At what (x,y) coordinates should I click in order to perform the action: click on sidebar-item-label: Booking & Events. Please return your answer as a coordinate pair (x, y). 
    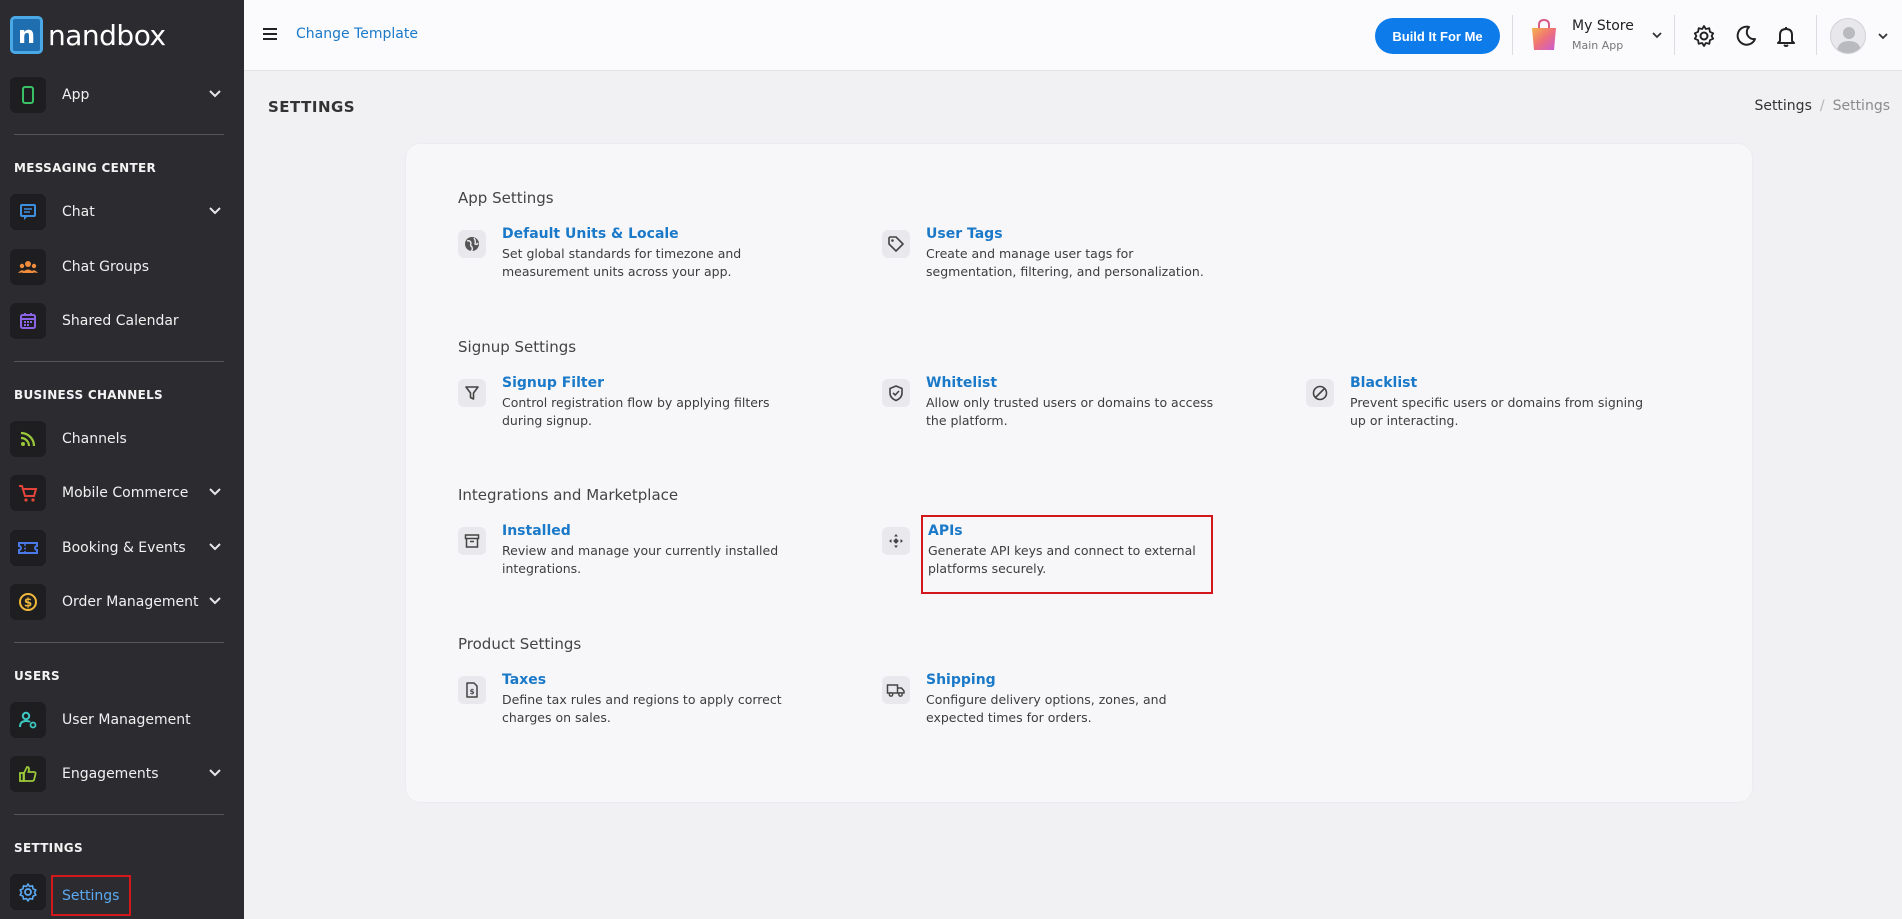
    Looking at the image, I should click on (124, 548).